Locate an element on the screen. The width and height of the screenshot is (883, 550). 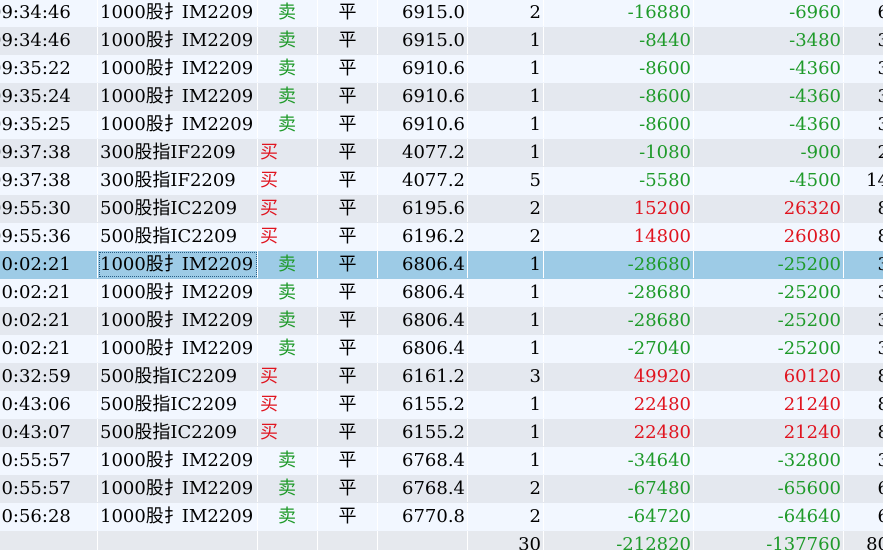
totals-row: 30 -212820 -137760 80 is located at coordinates (441, 540).